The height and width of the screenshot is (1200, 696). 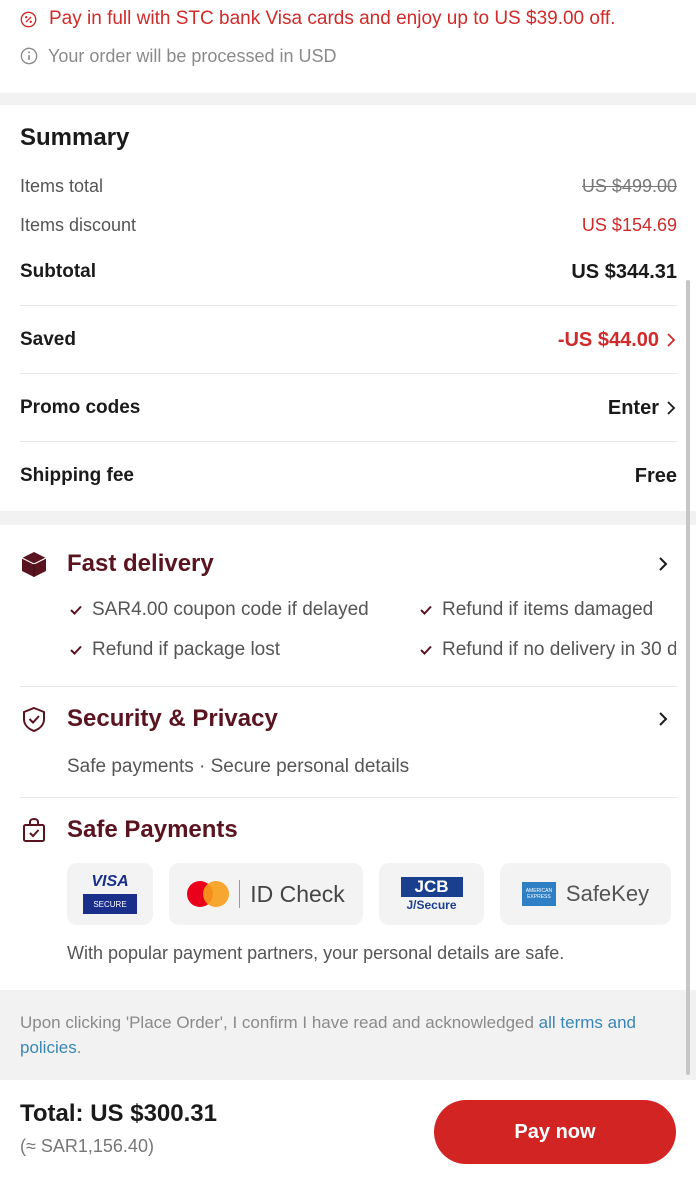 I want to click on order-total: Total: US $300.31, so click(x=118, y=1114).